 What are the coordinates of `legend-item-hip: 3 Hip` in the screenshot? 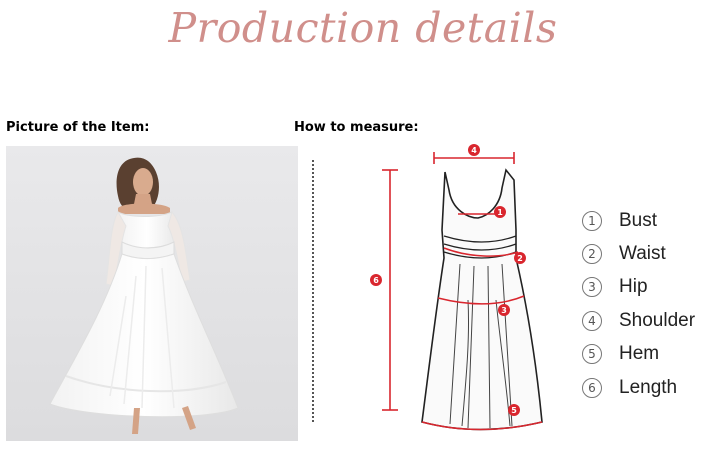 It's located at (638, 287).